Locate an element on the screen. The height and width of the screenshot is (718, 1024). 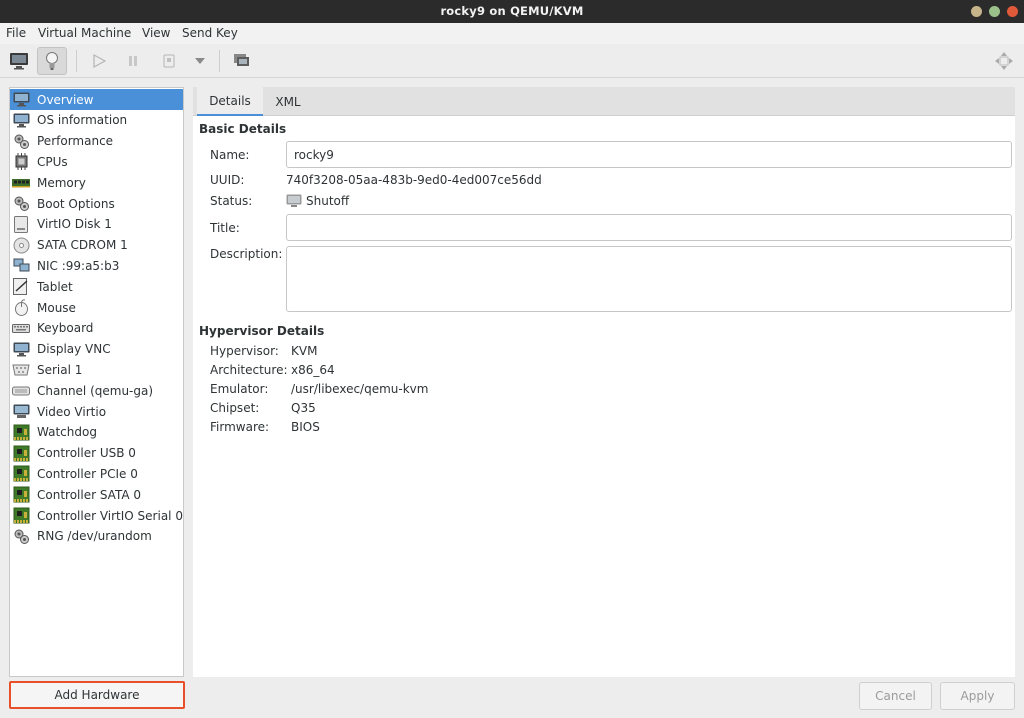
sidebar-item-controller-sata-0: Controller SATA 0 is located at coordinates (96, 494).